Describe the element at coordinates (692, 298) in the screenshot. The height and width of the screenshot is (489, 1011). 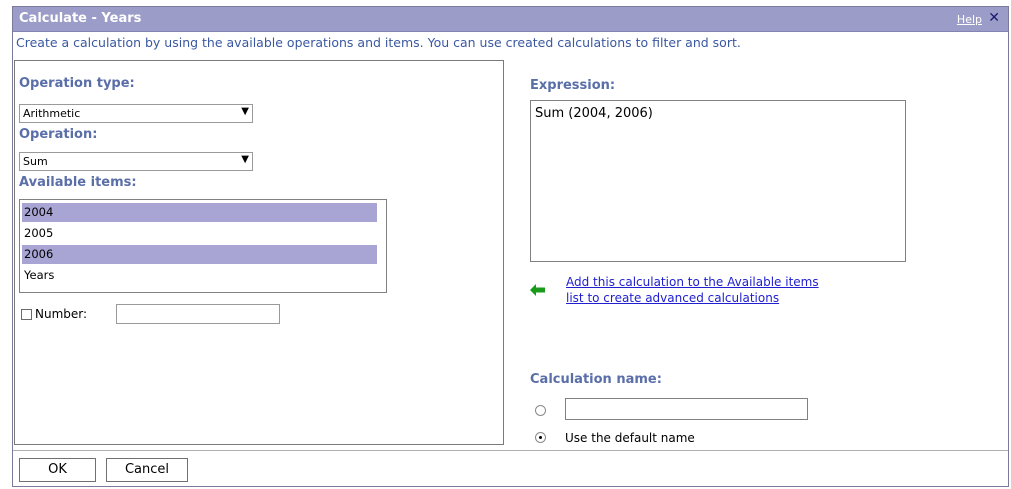
I see `add-calculation-link-line2: list to create advanced calculations` at that location.